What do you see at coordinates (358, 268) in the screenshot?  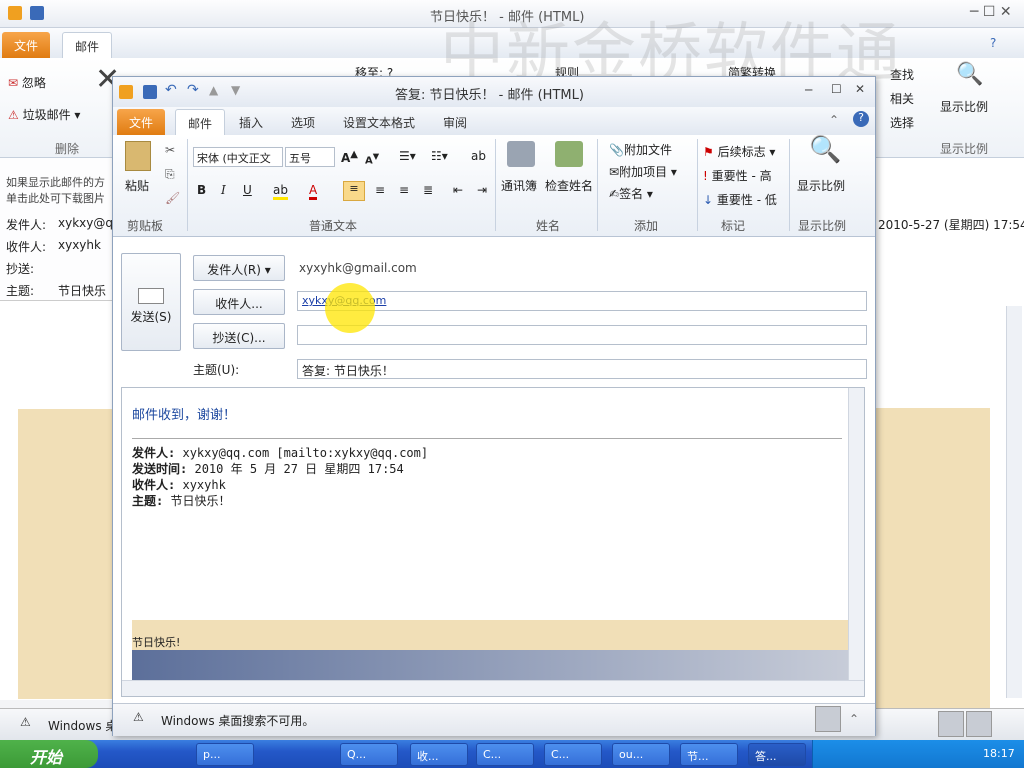 I see `from-value: xyxyhk@gmail.com` at bounding box center [358, 268].